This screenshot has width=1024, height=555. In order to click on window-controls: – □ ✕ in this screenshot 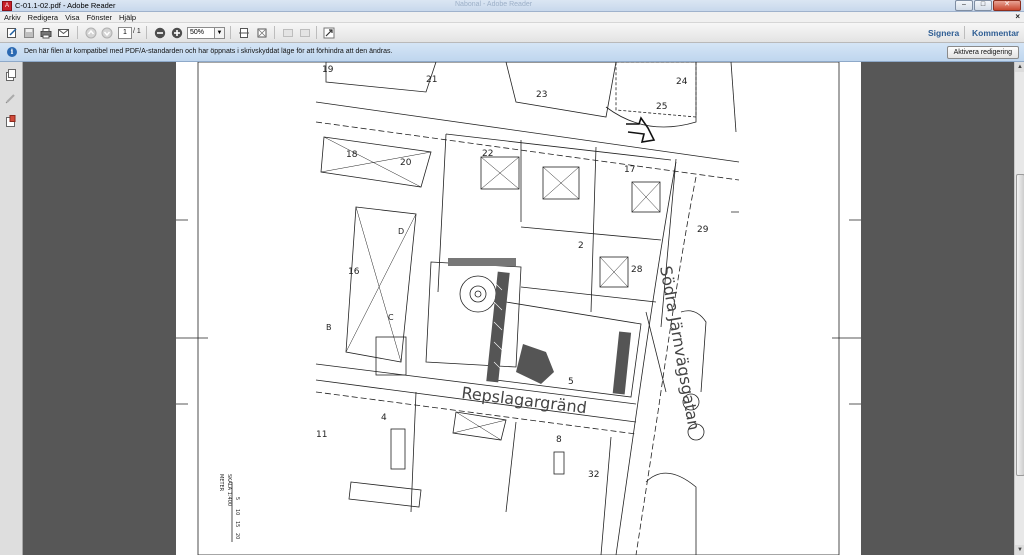, I will do `click(988, 5)`.